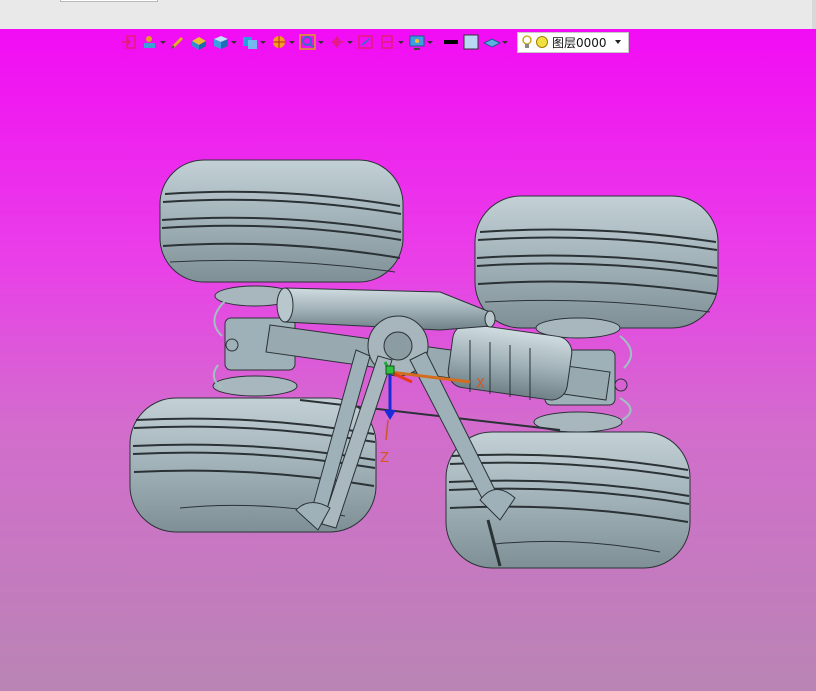  Describe the element at coordinates (408, 15) in the screenshot. I see `window-top-strip` at that location.